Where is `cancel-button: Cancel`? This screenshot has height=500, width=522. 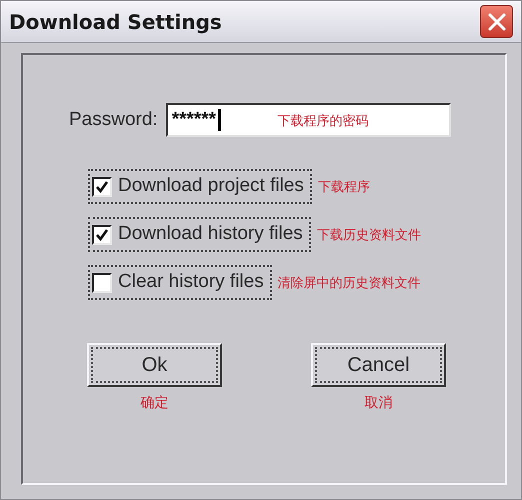
cancel-button: Cancel is located at coordinates (378, 365).